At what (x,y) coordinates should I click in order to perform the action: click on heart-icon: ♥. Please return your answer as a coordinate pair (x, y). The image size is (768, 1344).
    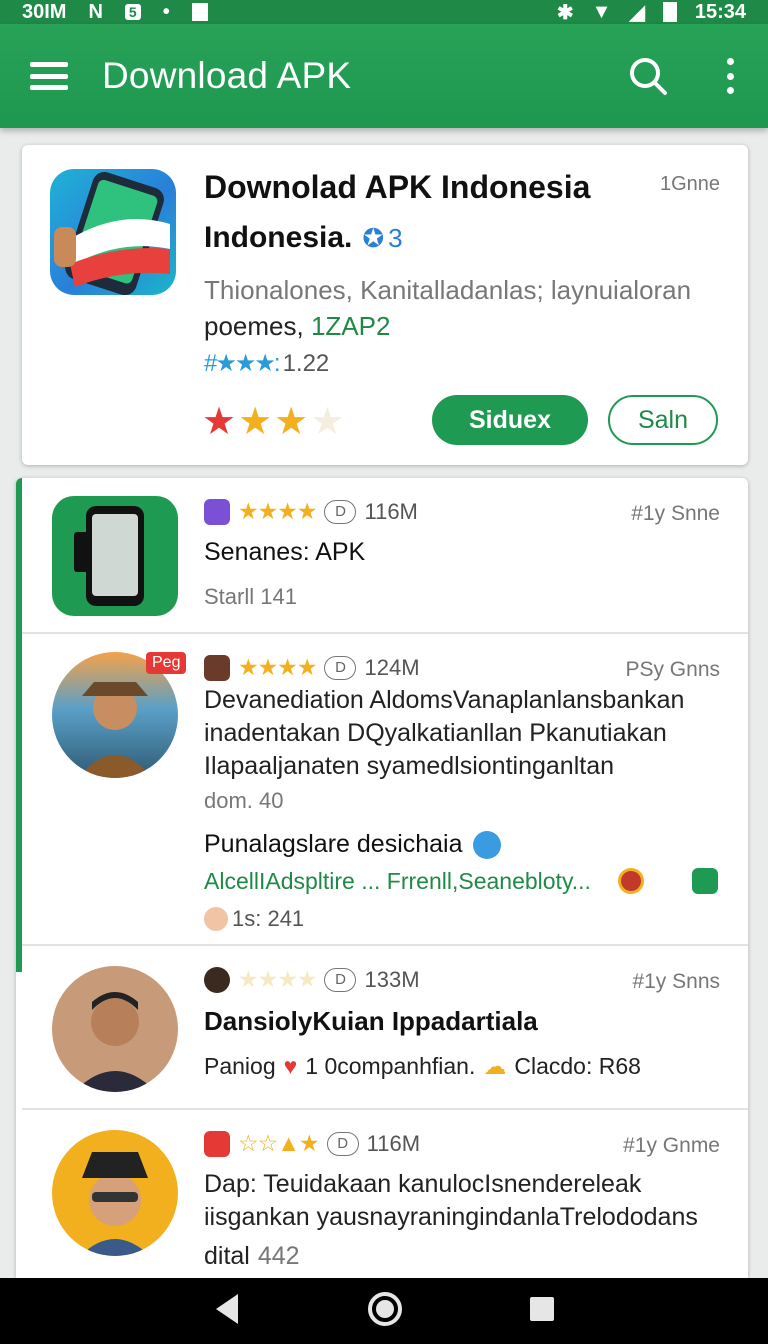
    Looking at the image, I should click on (290, 1066).